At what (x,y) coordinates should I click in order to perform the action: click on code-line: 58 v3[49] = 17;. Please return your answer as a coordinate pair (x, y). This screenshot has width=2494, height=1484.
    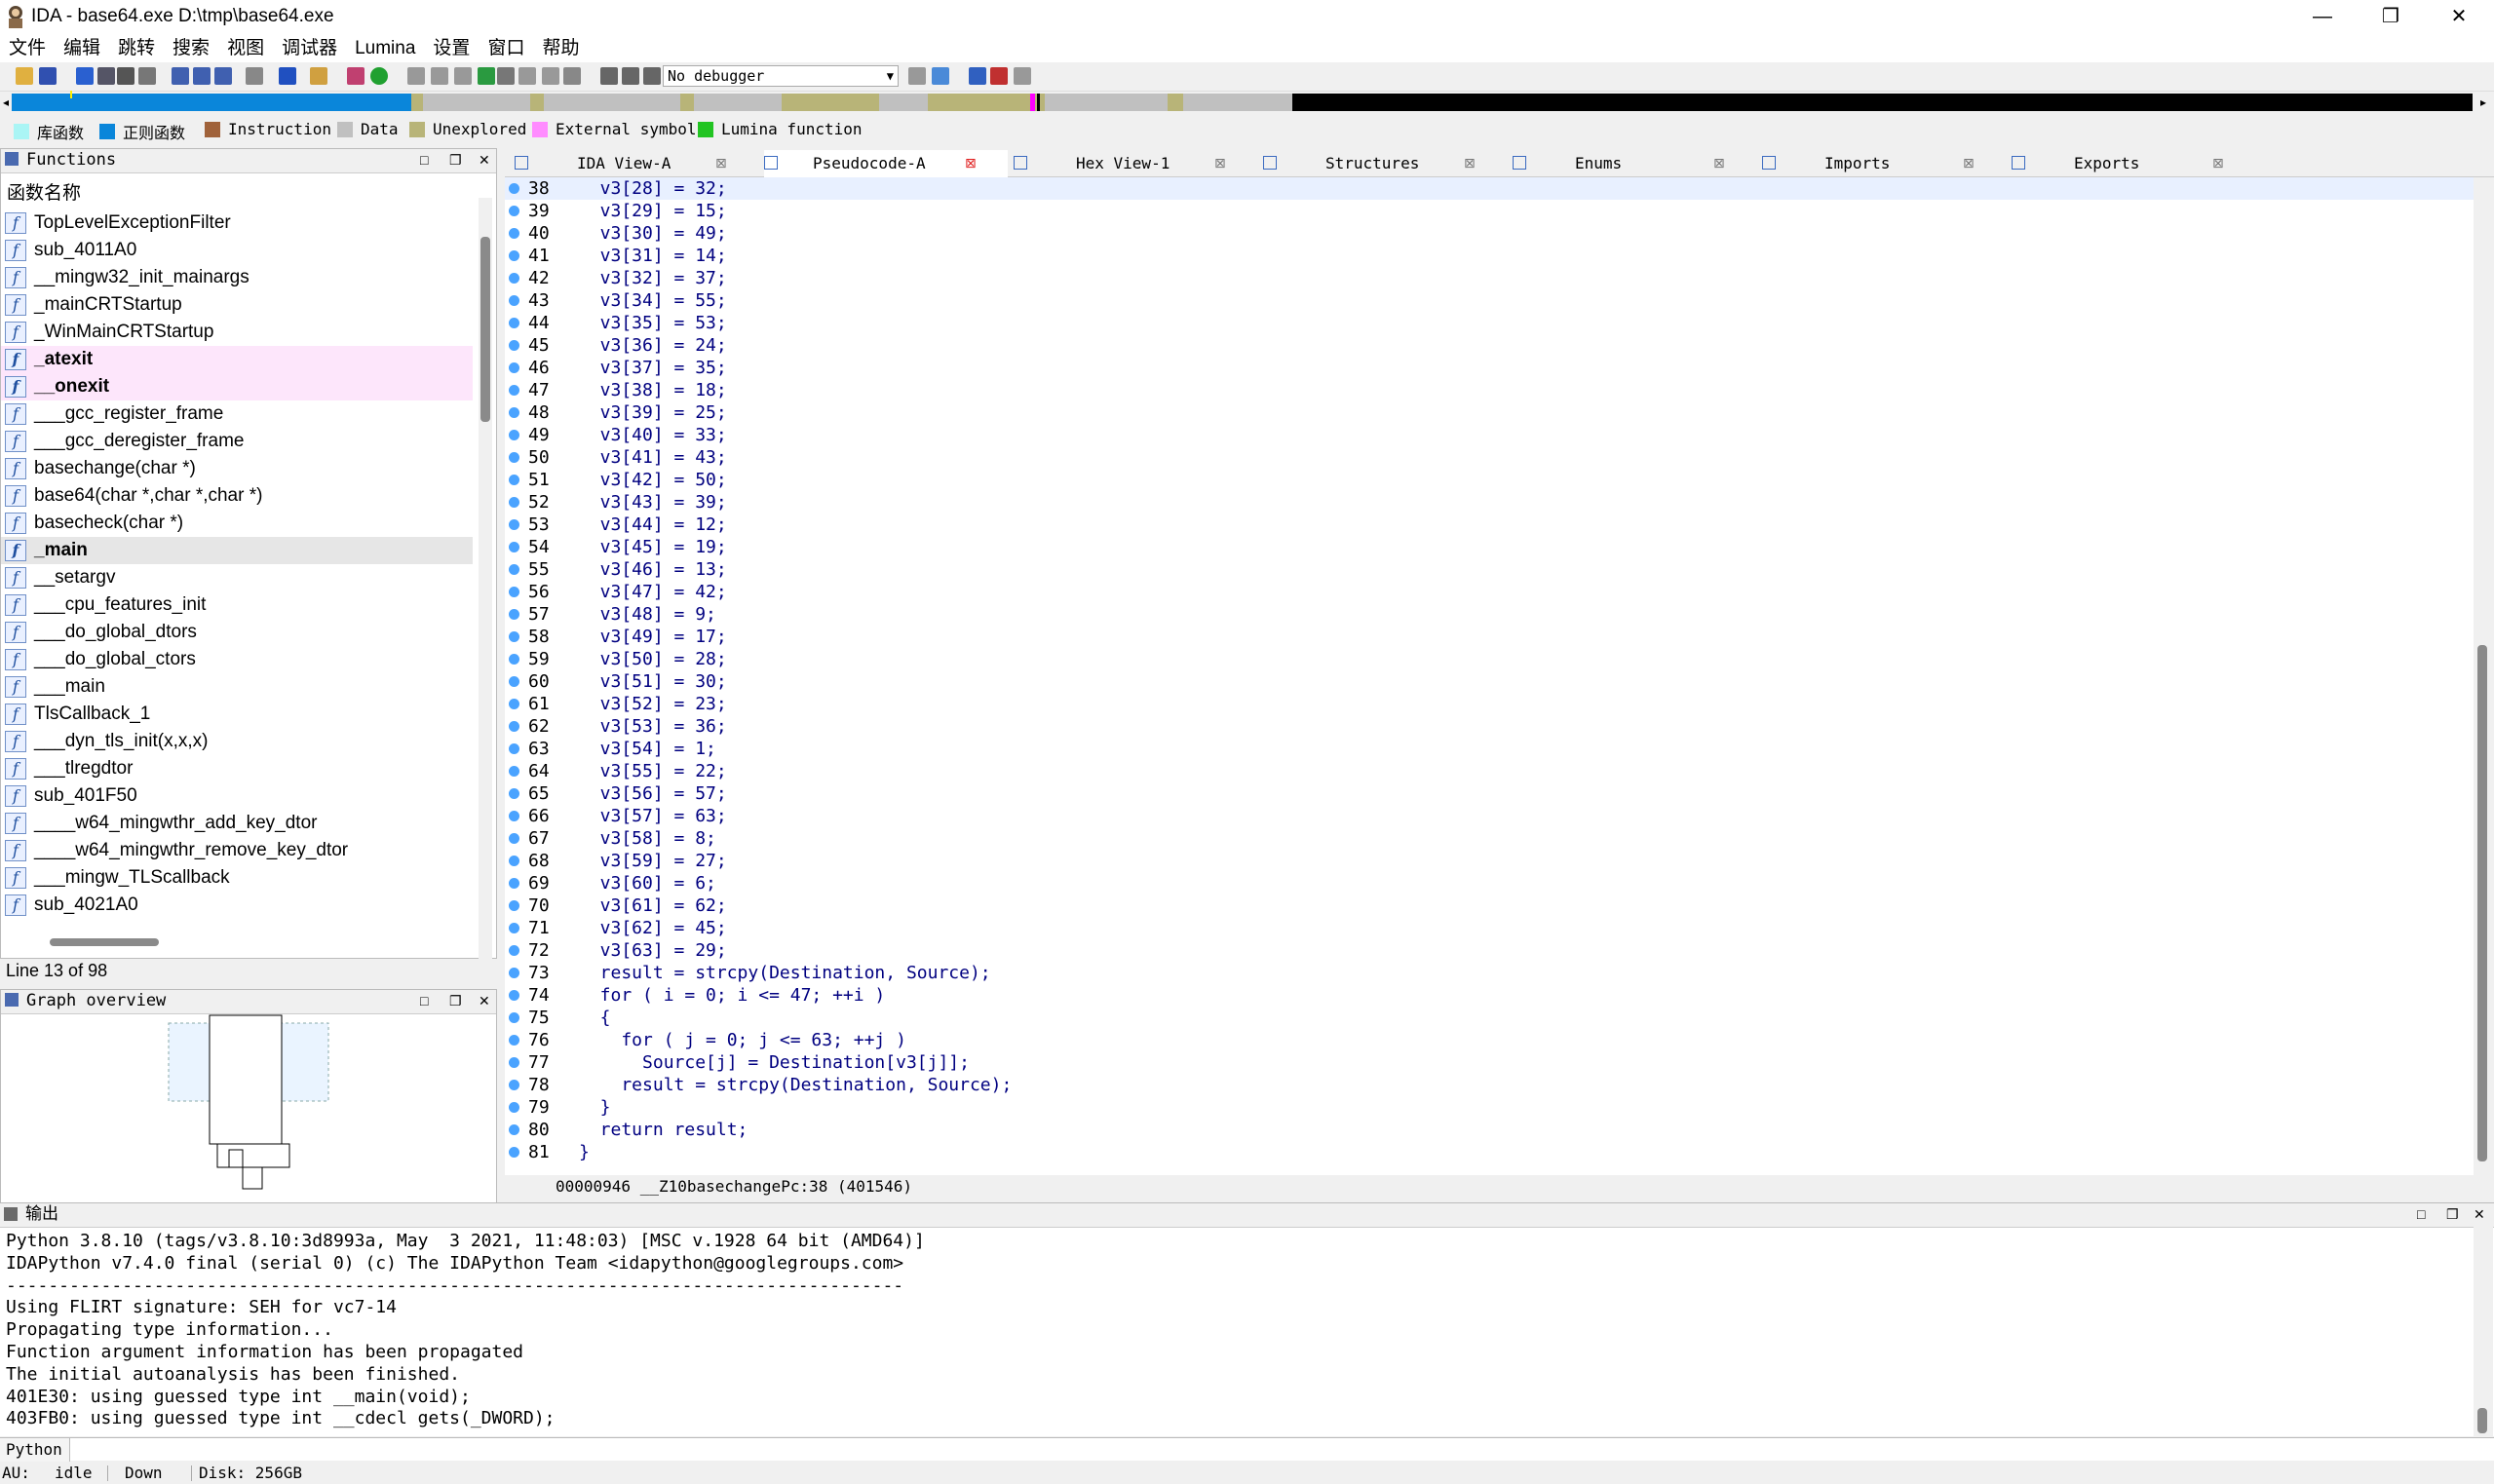
    Looking at the image, I should click on (1489, 637).